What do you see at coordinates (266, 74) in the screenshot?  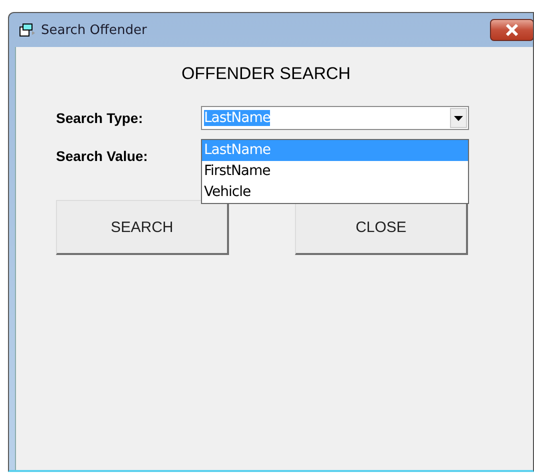 I see `form-heading: OFFENDER SEARCH` at bounding box center [266, 74].